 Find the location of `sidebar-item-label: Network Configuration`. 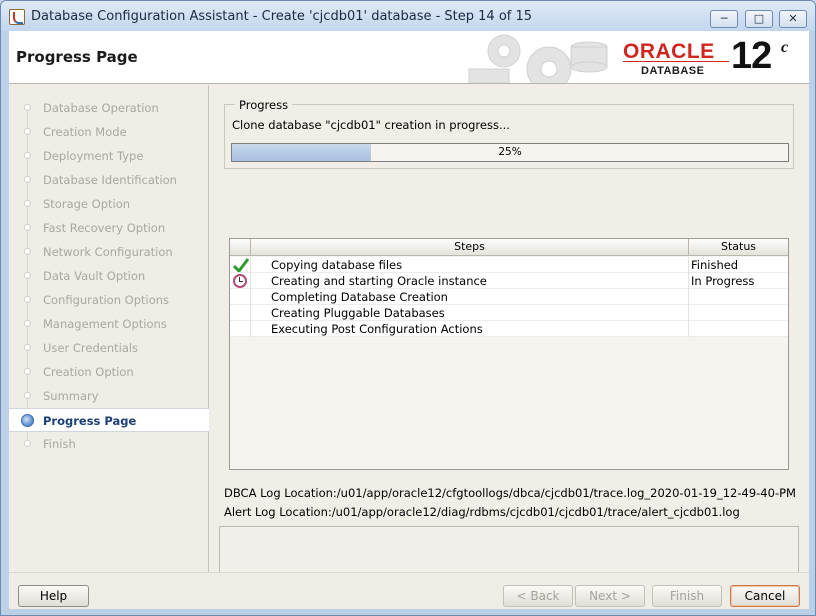

sidebar-item-label: Network Configuration is located at coordinates (108, 252).